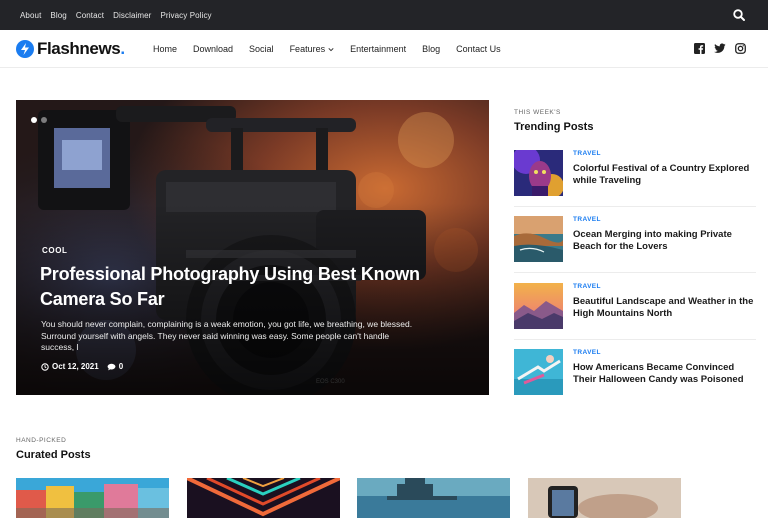 This screenshot has width=768, height=518. Describe the element at coordinates (75, 366) in the screenshot. I see `hero-date-text: Oct 12, 2021` at that location.